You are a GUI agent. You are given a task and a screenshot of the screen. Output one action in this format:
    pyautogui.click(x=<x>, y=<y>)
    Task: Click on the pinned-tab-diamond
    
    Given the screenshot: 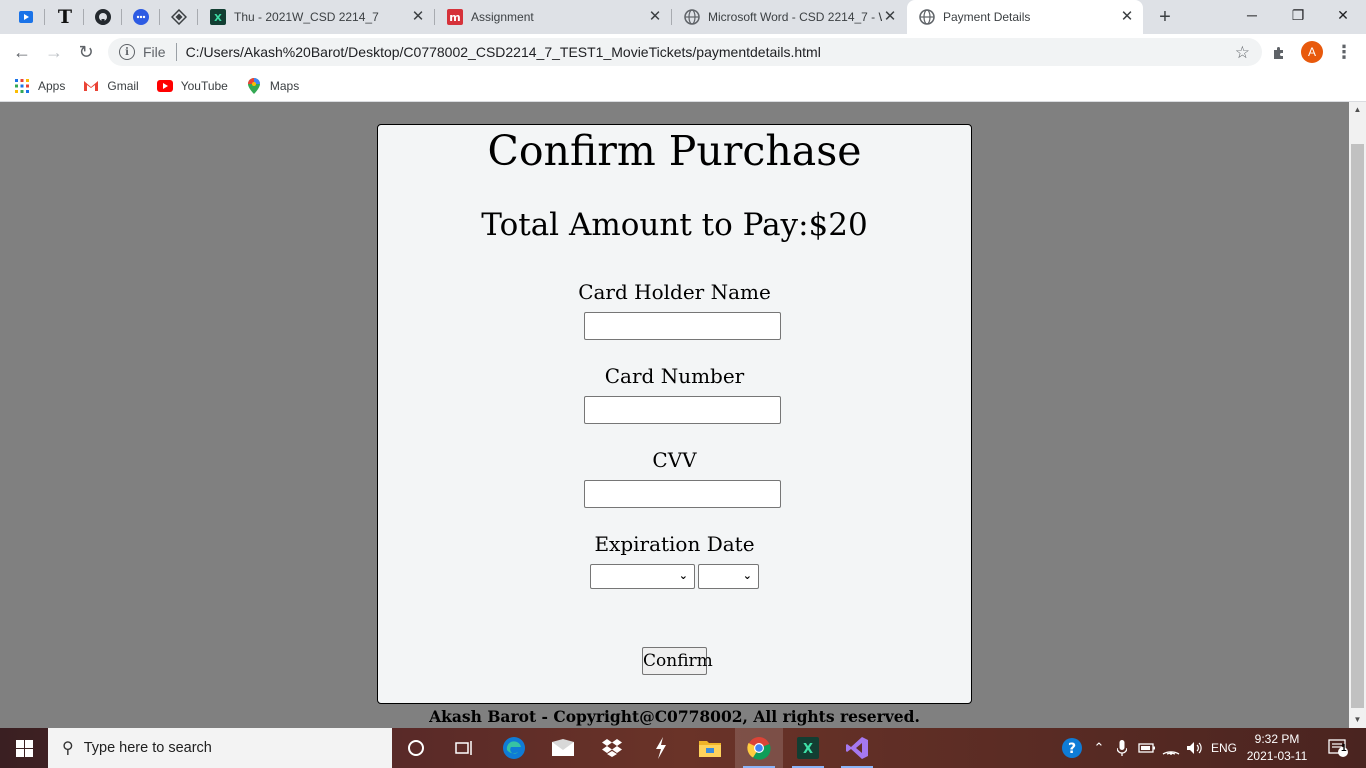 What is the action you would take?
    pyautogui.click(x=179, y=17)
    